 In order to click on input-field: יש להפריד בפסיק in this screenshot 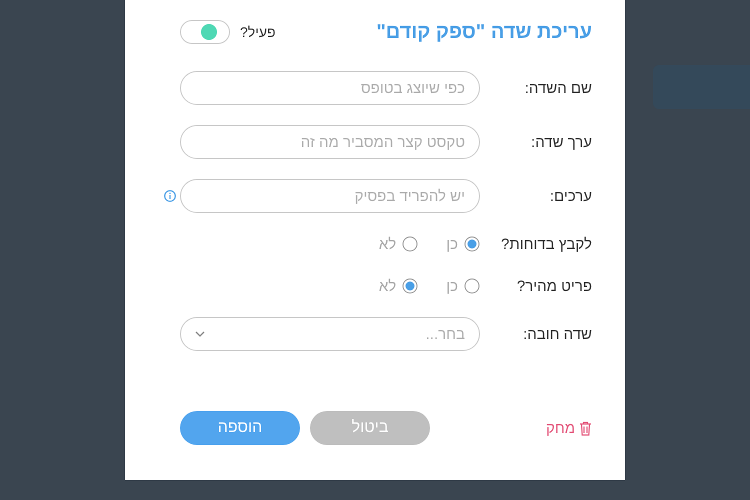, I will do `click(330, 196)`.